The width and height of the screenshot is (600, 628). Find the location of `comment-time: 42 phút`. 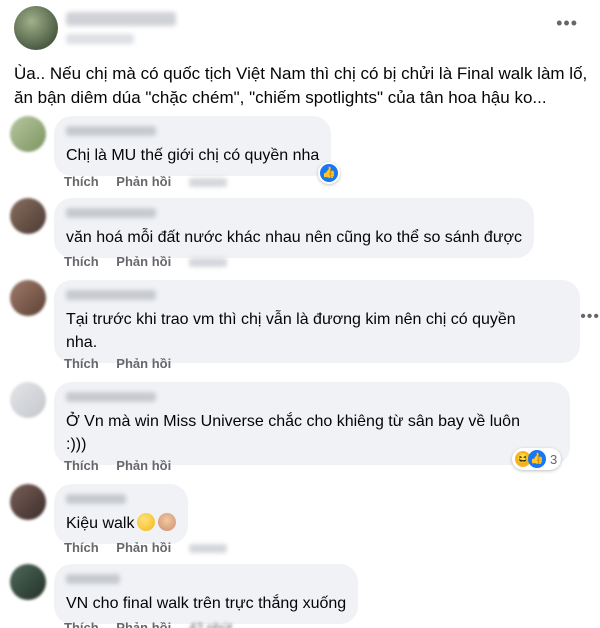

comment-time: 42 phút is located at coordinates (210, 624).